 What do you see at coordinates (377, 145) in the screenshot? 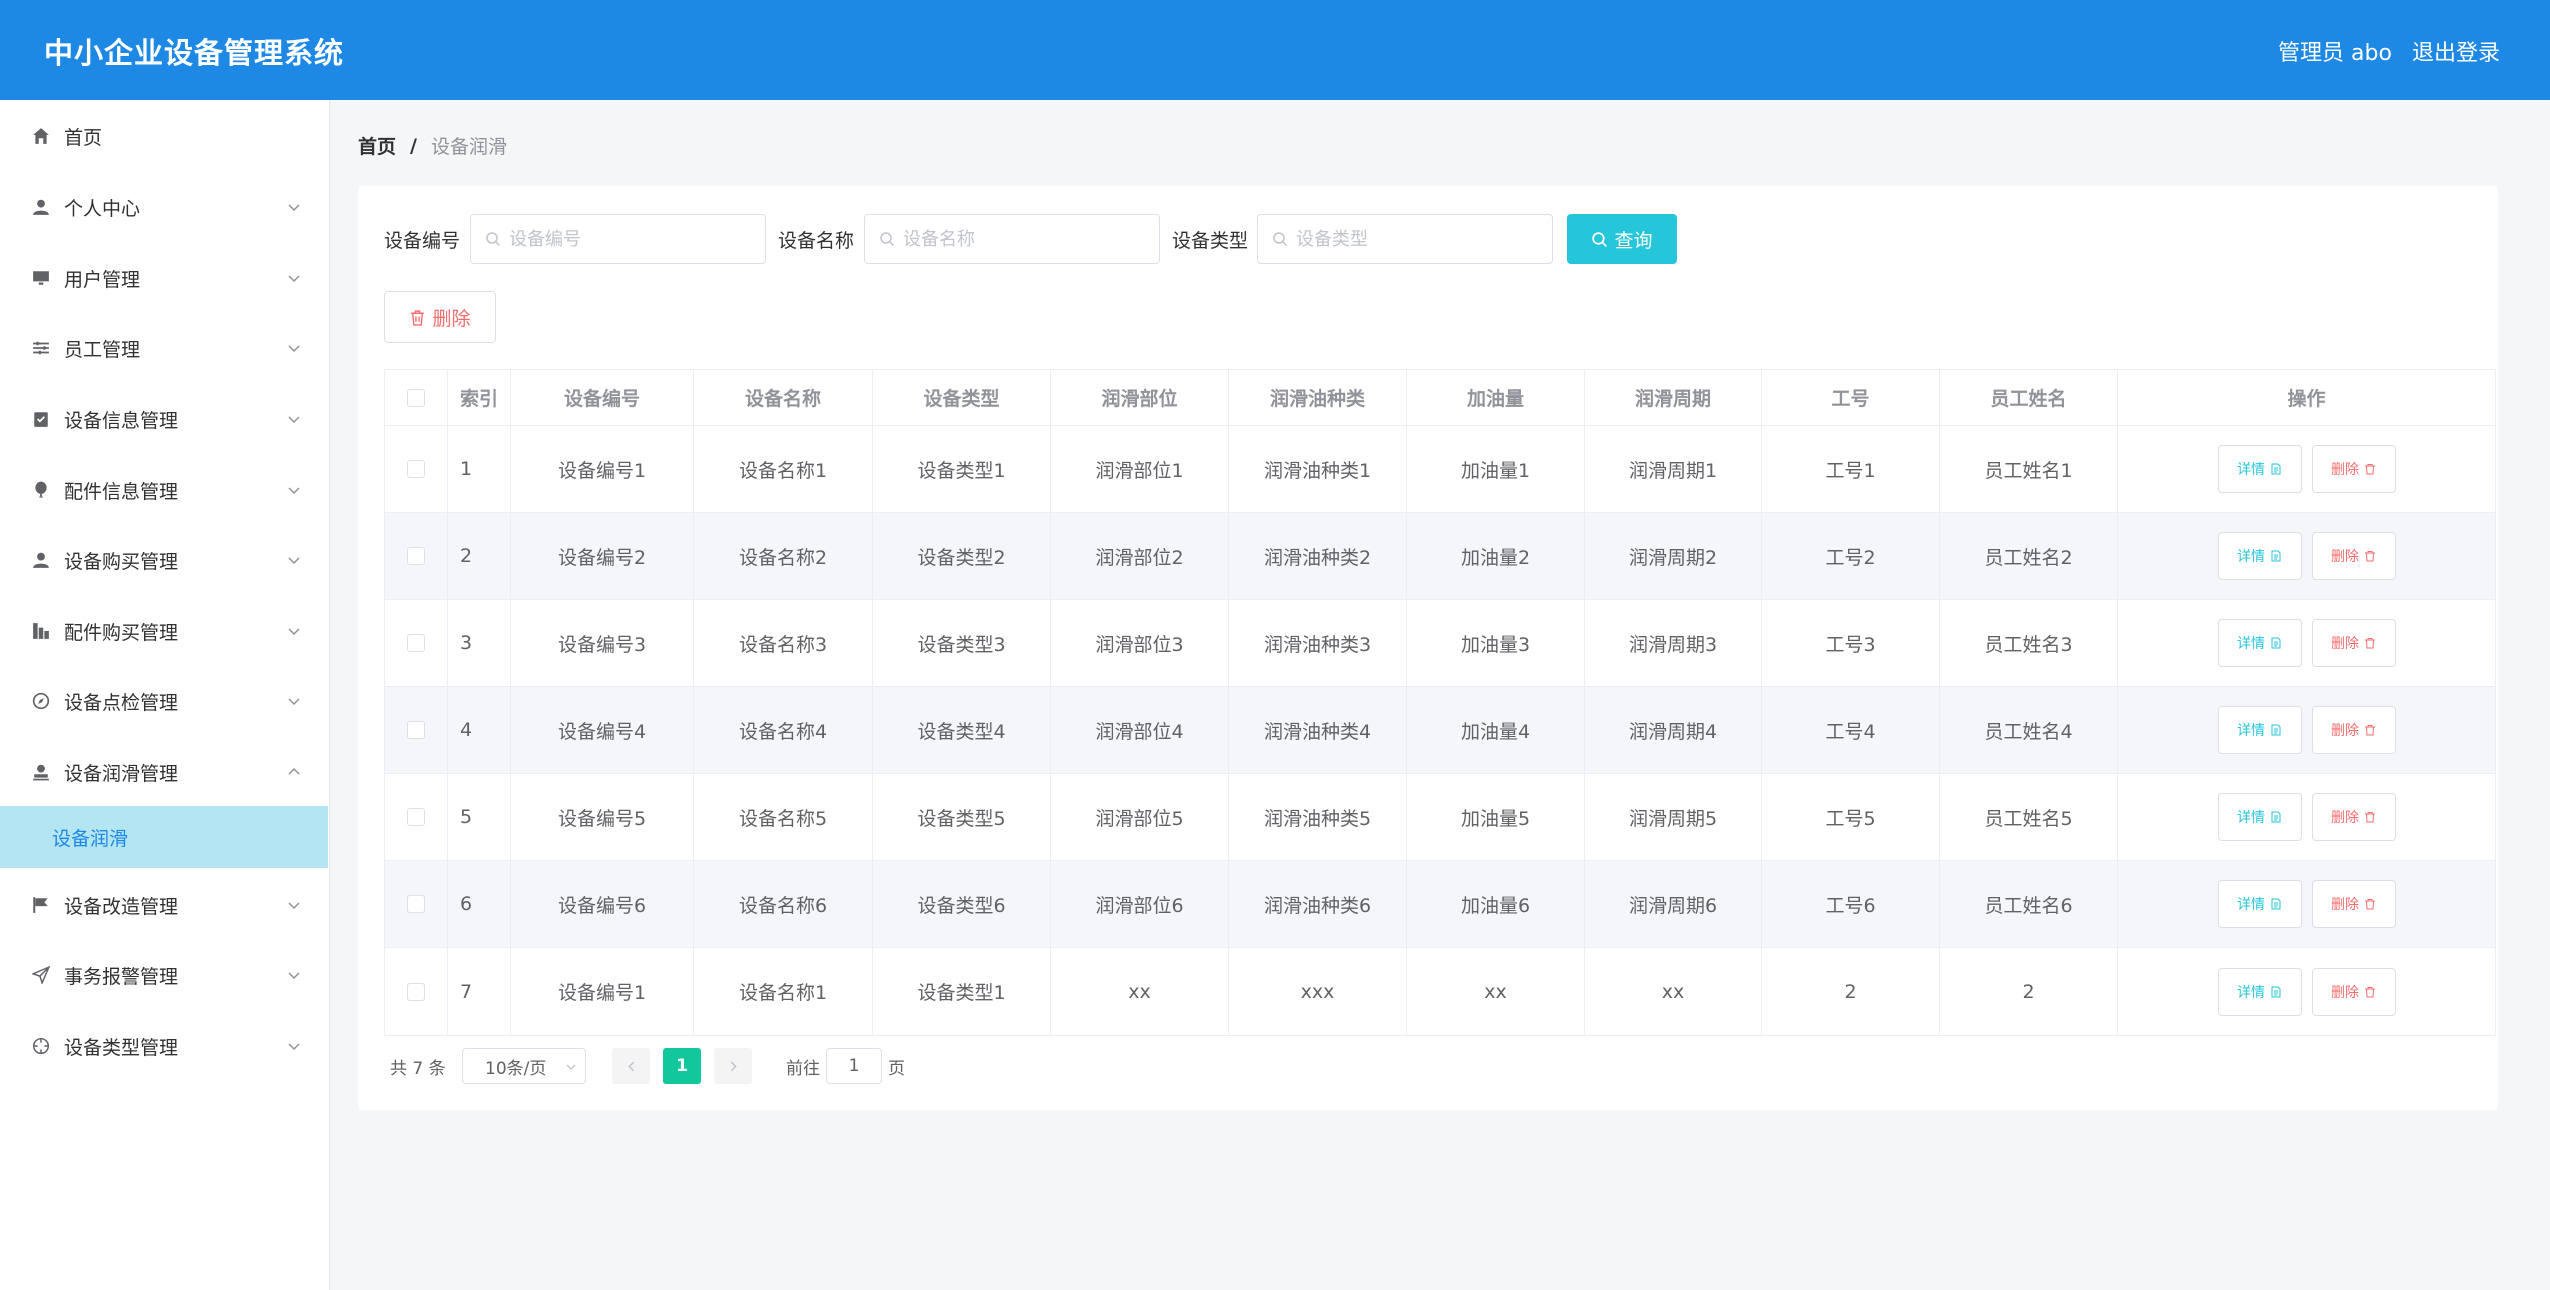
I see `breadcrumb-home: 首页` at bounding box center [377, 145].